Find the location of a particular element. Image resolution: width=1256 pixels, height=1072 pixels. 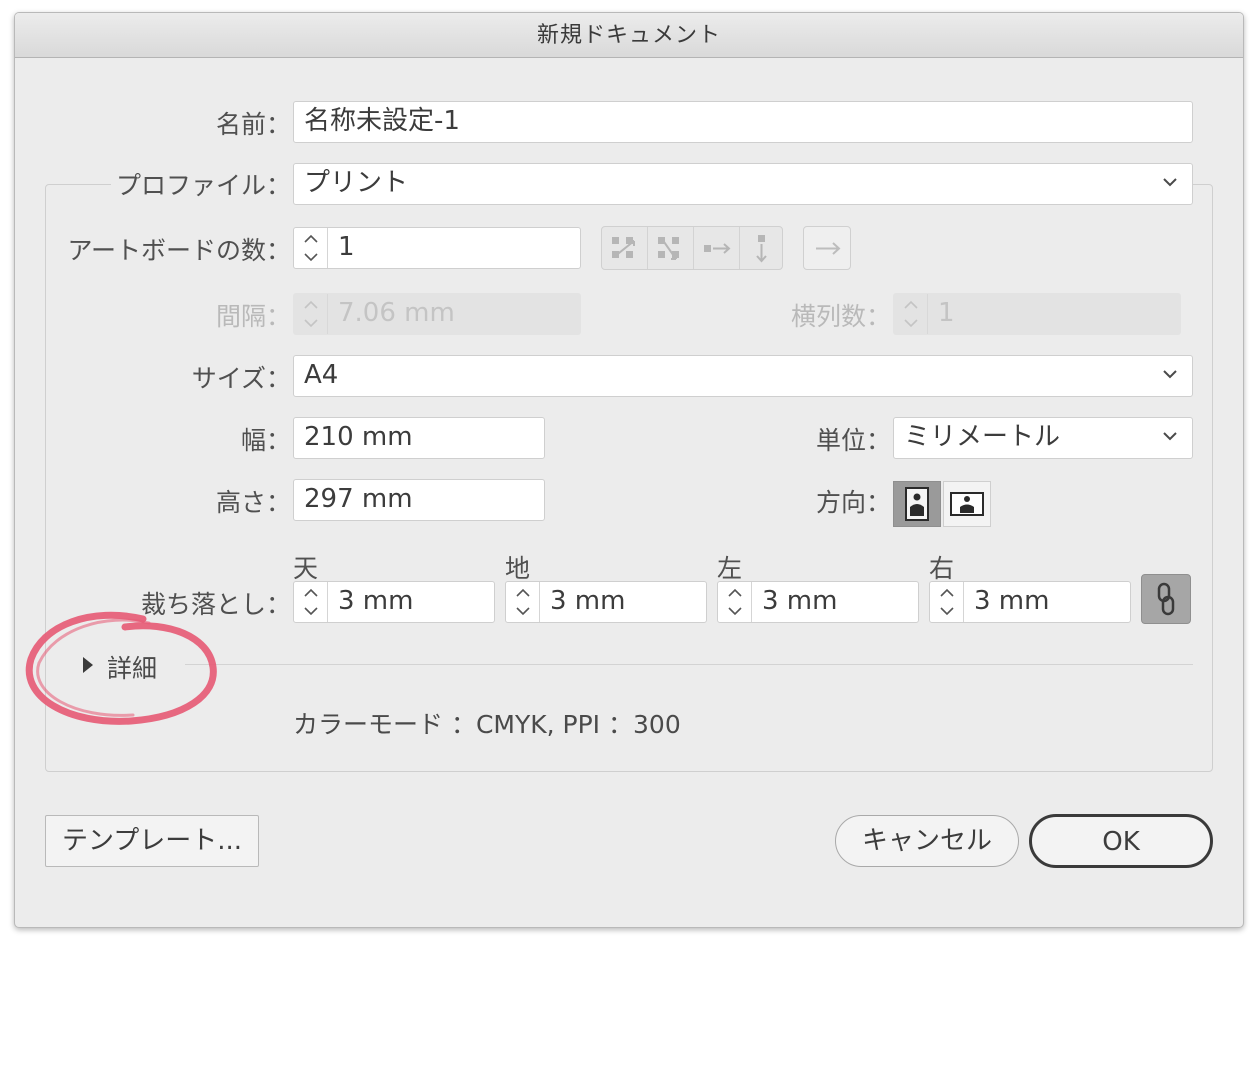

bleed-left-label: 左 is located at coordinates (730, 568).